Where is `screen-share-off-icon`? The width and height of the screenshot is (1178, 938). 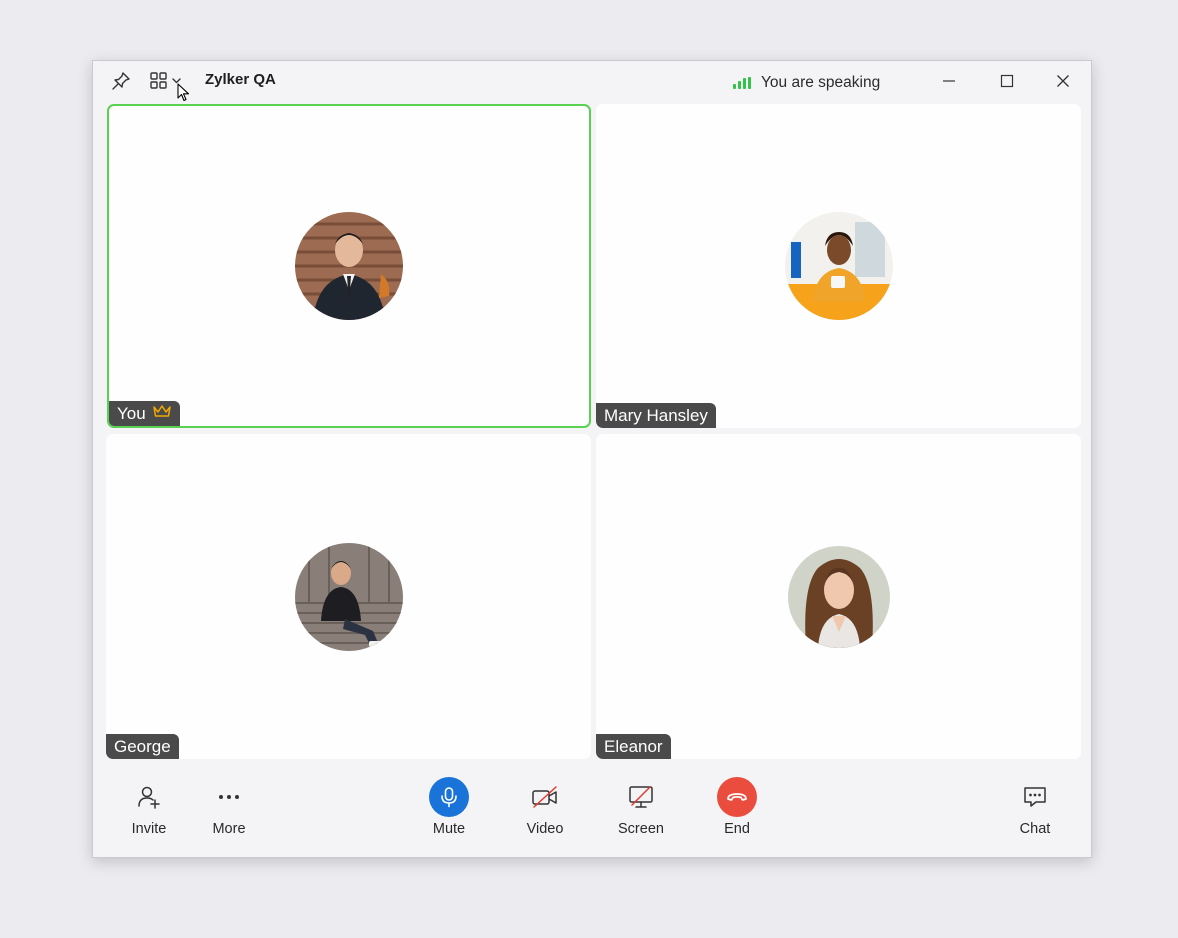
screen-share-off-icon is located at coordinates (641, 797).